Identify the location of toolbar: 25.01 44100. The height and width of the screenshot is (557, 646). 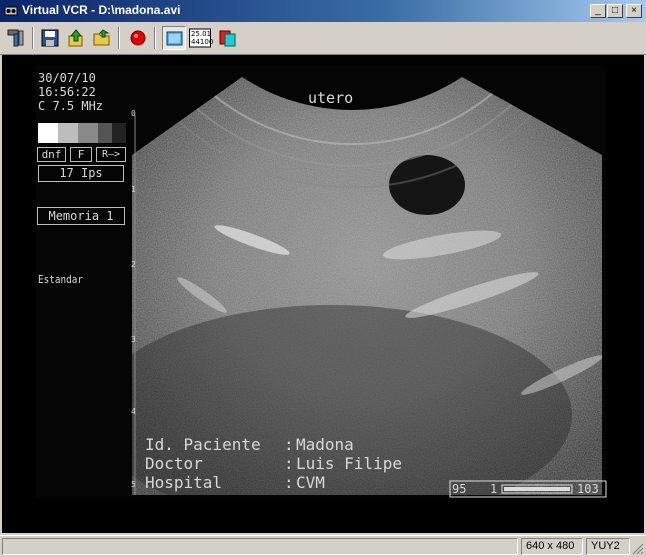
(323, 38).